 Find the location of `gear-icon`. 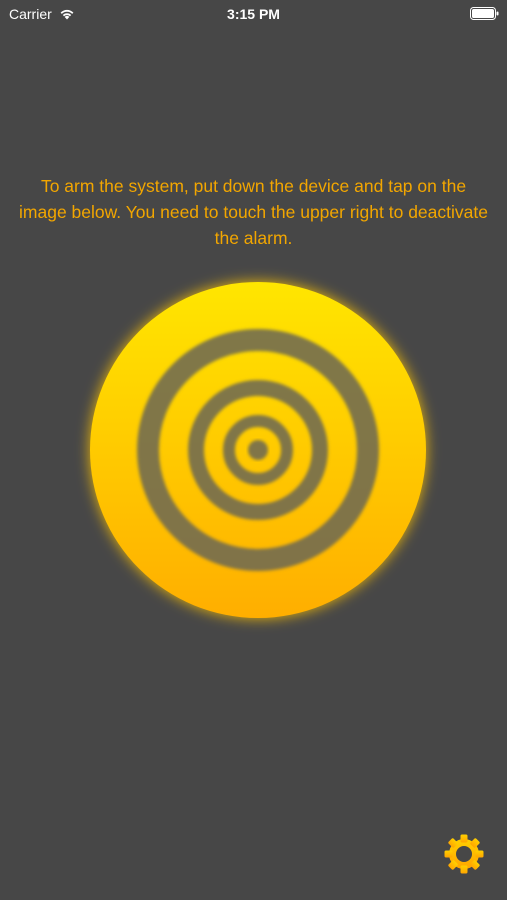

gear-icon is located at coordinates (464, 854).